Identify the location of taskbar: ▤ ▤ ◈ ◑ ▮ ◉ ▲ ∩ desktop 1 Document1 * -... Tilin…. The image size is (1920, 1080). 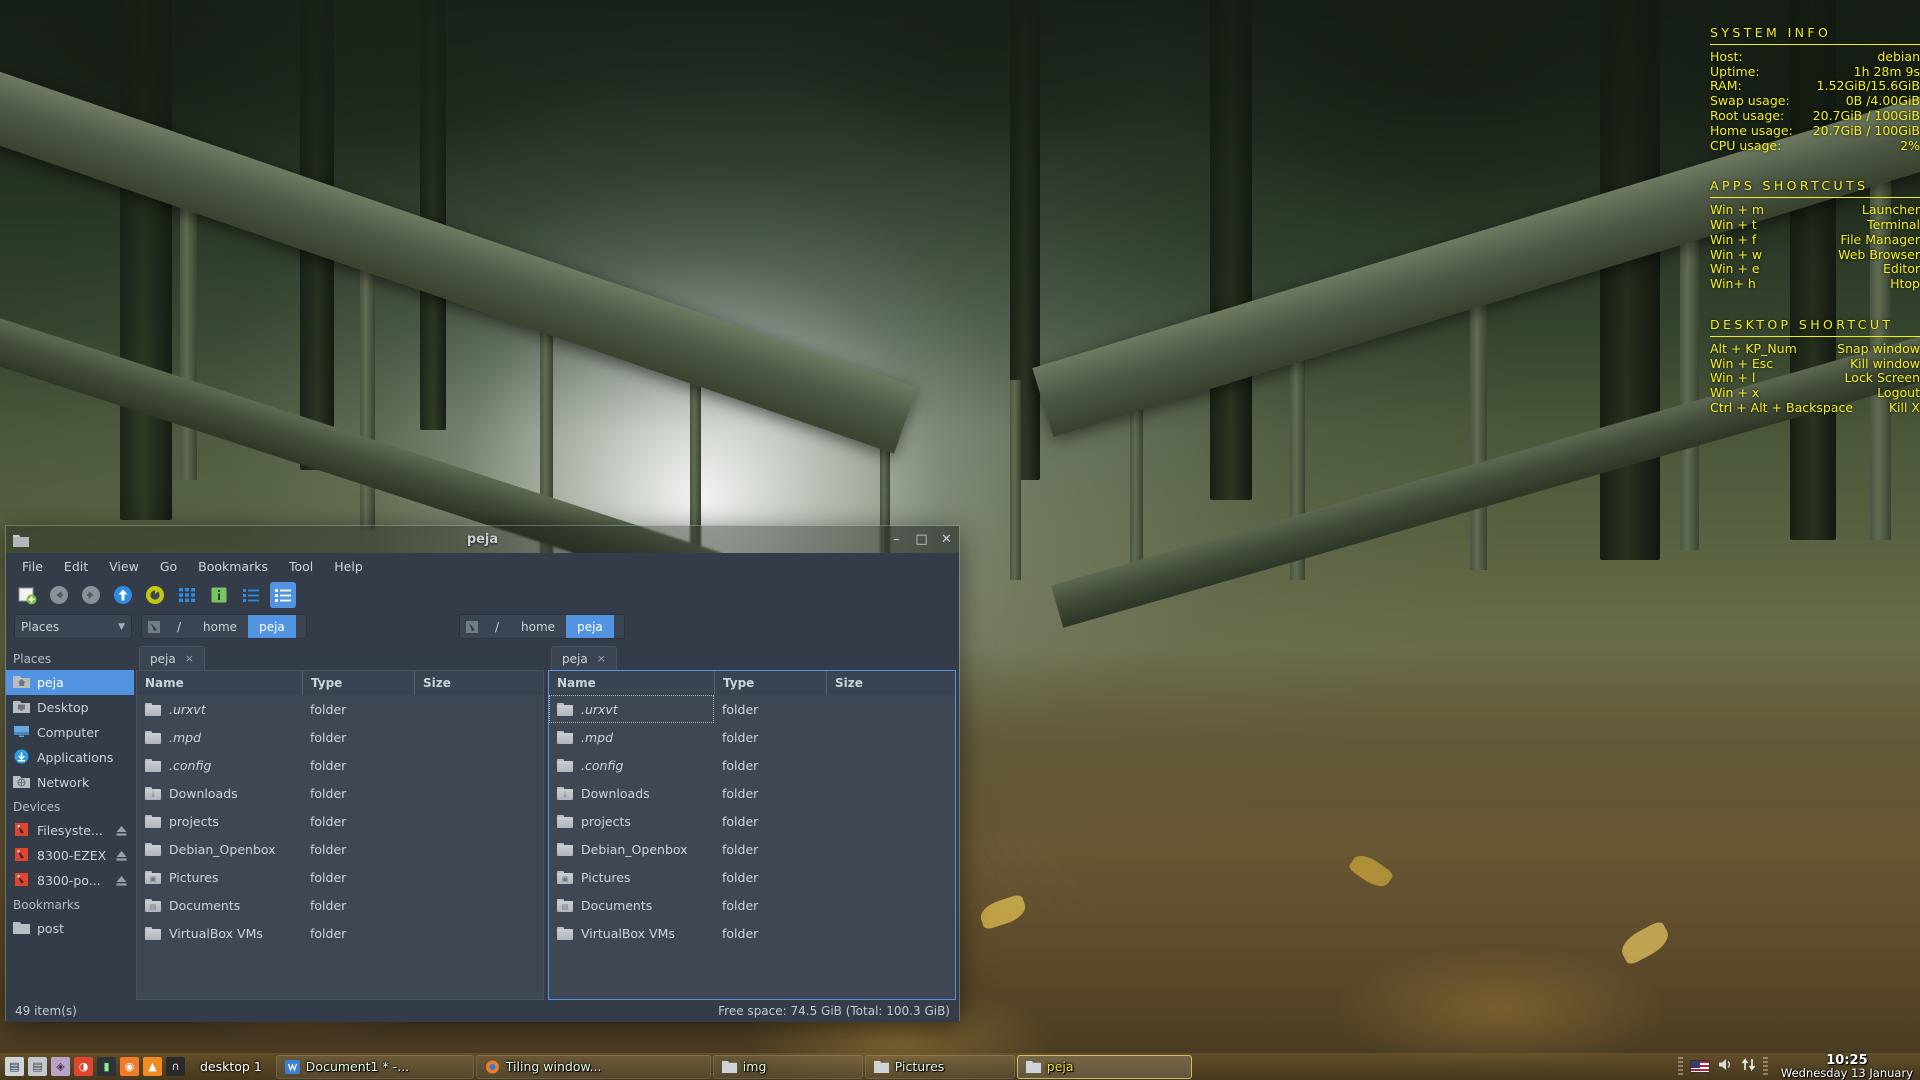
(960, 1066).